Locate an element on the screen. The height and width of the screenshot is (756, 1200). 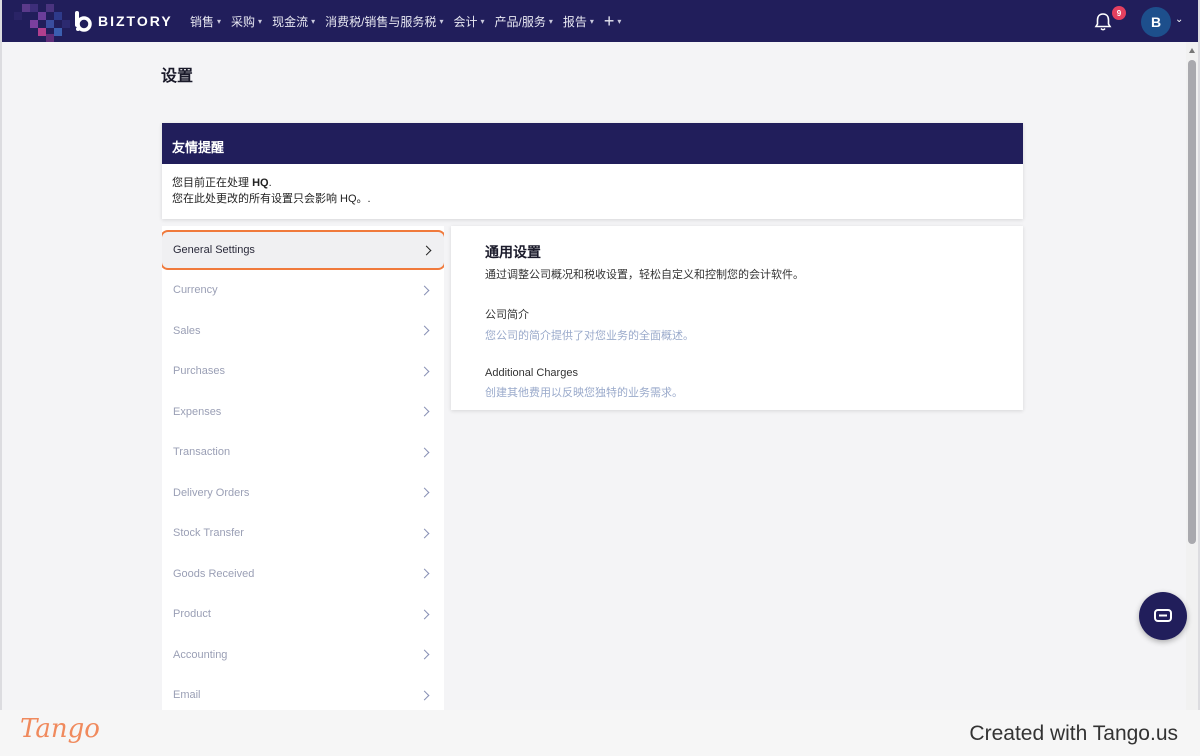
page-scrollbar is located at coordinates (1192, 376).